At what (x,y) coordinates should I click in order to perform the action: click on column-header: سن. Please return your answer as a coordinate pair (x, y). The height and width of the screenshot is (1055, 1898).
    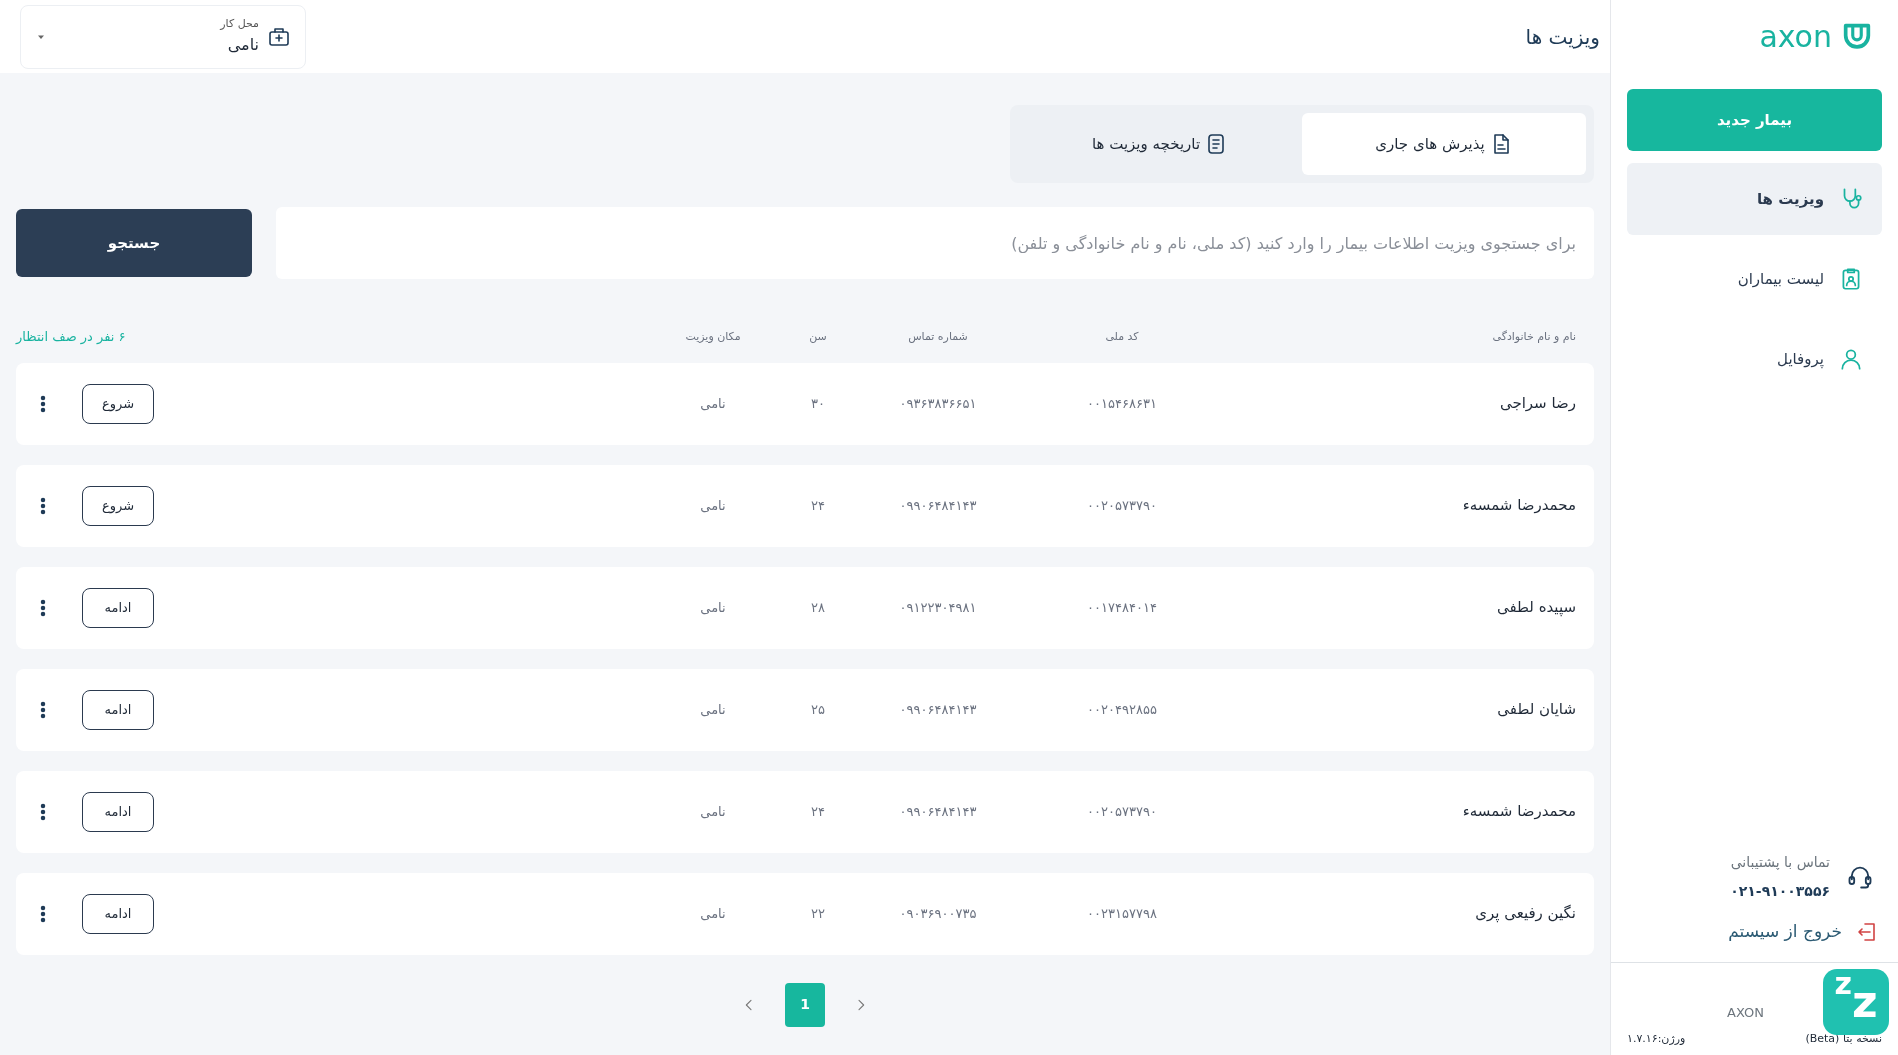
    Looking at the image, I should click on (818, 336).